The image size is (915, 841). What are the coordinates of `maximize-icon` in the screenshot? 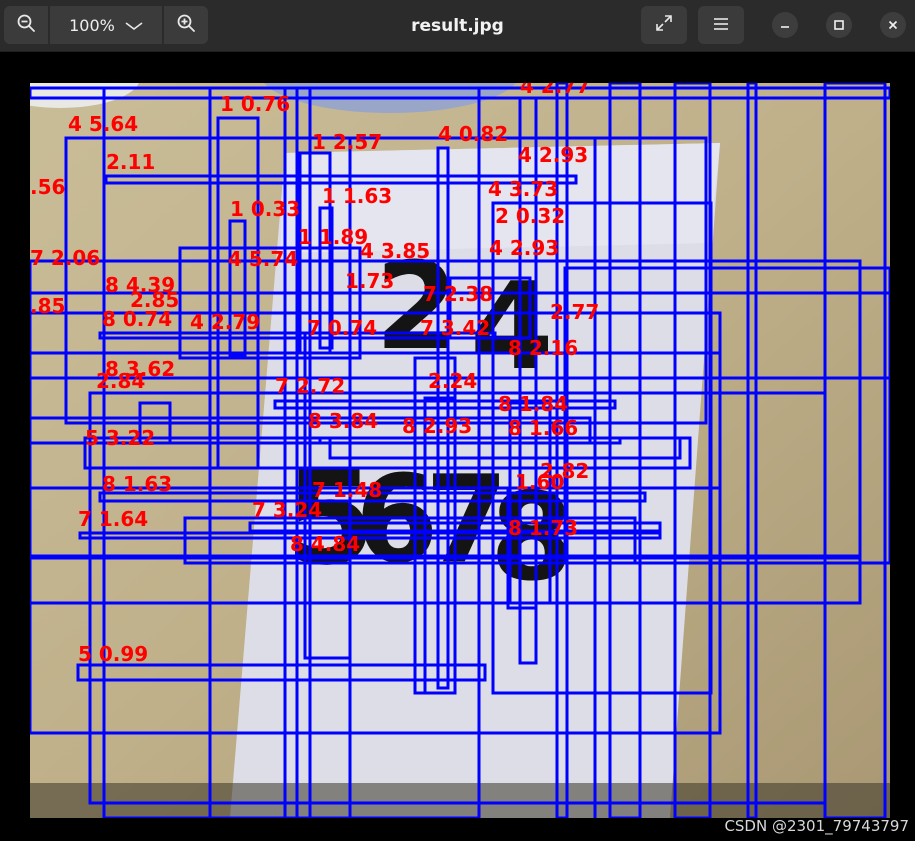 It's located at (839, 25).